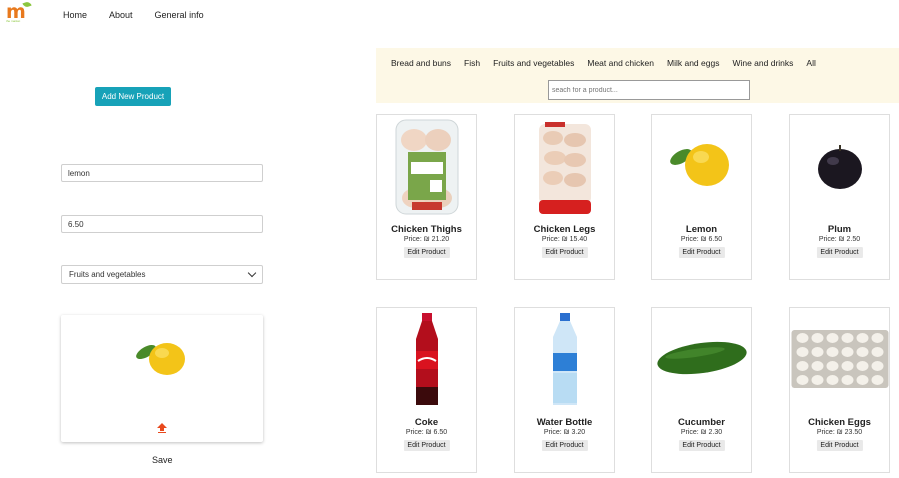 The image size is (899, 478). I want to click on product-name: Chicken Legs, so click(564, 229).